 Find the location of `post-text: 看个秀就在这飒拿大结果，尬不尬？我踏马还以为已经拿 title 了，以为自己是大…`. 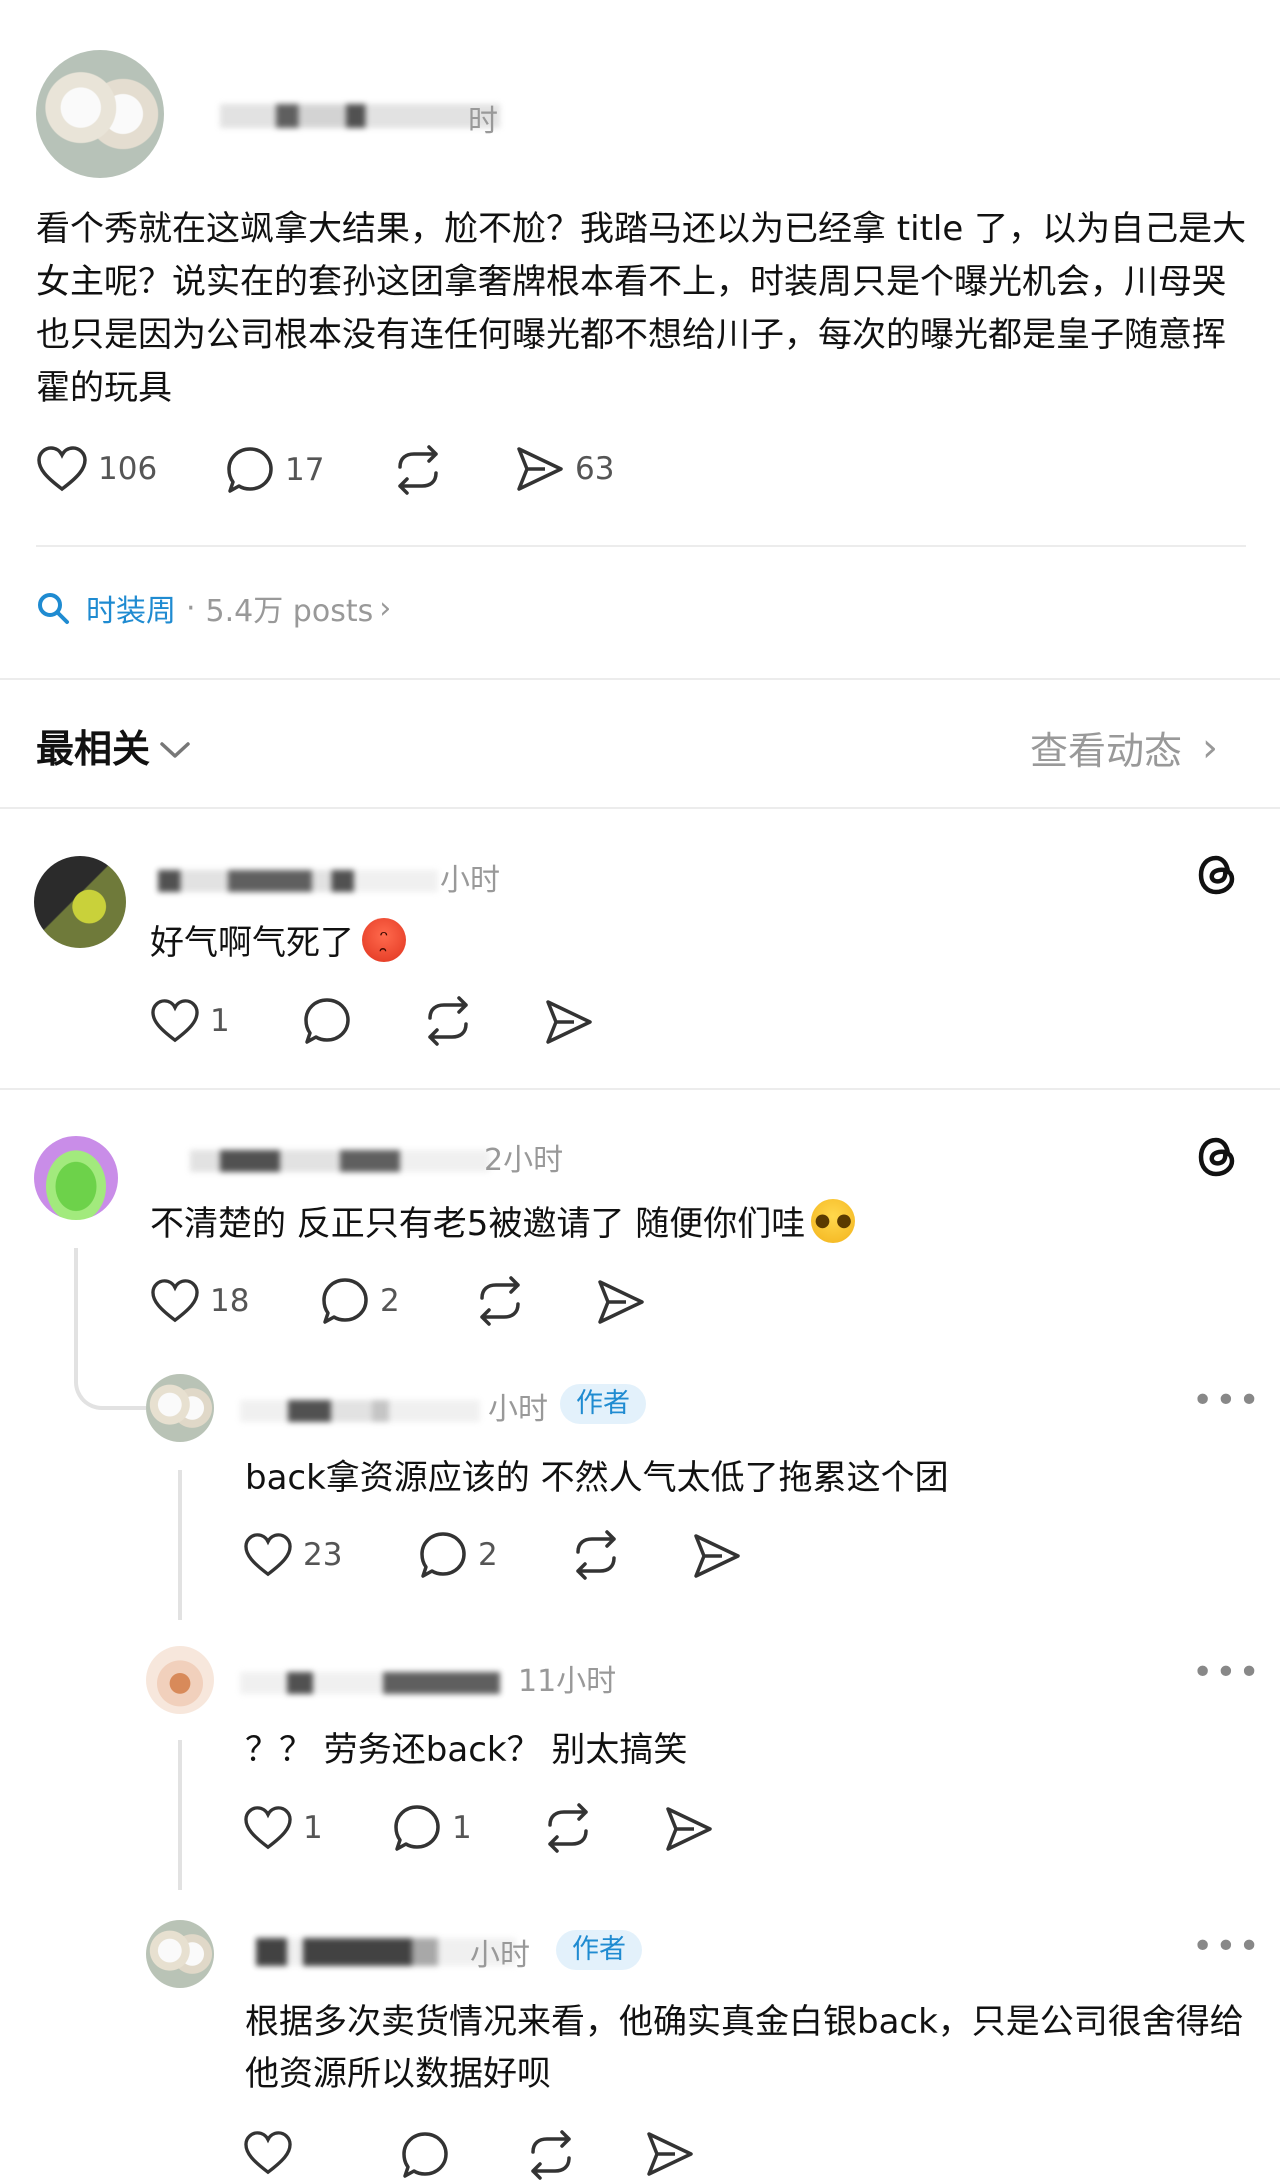

post-text: 看个秀就在这飒拿大结果，尬不尬？我踏马还以为已经拿 title 了，以为自己是大… is located at coordinates (641, 308).